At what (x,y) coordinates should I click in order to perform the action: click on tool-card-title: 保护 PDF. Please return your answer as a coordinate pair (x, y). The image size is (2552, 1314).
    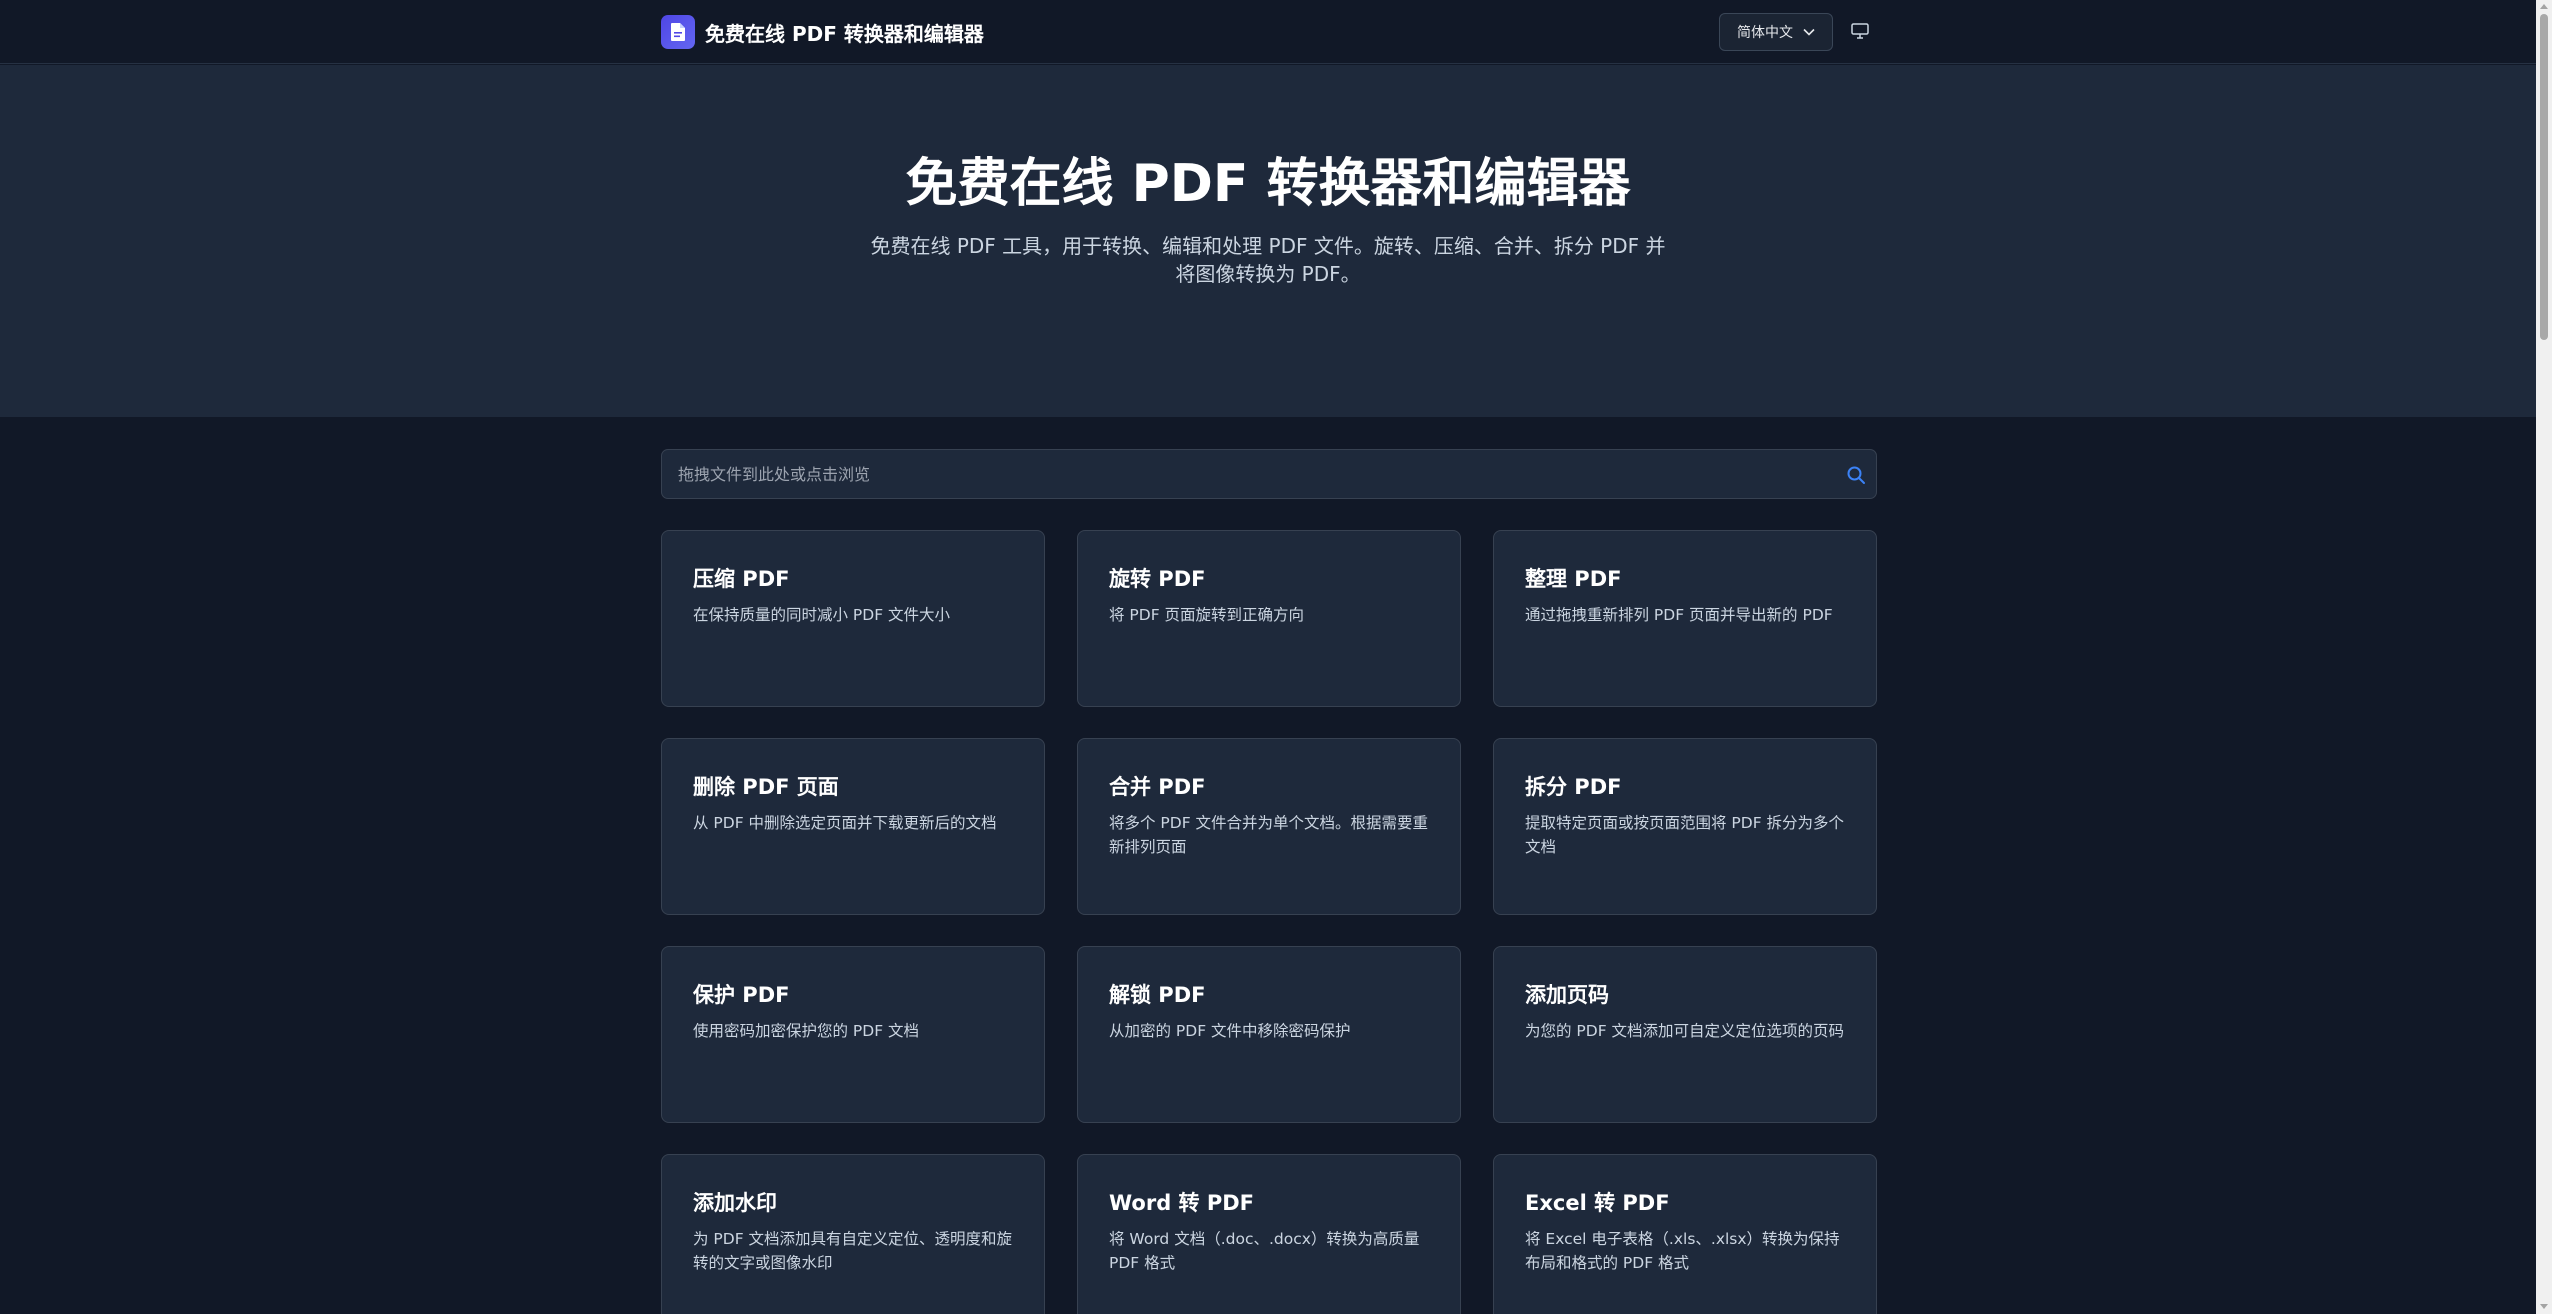
    Looking at the image, I should click on (741, 995).